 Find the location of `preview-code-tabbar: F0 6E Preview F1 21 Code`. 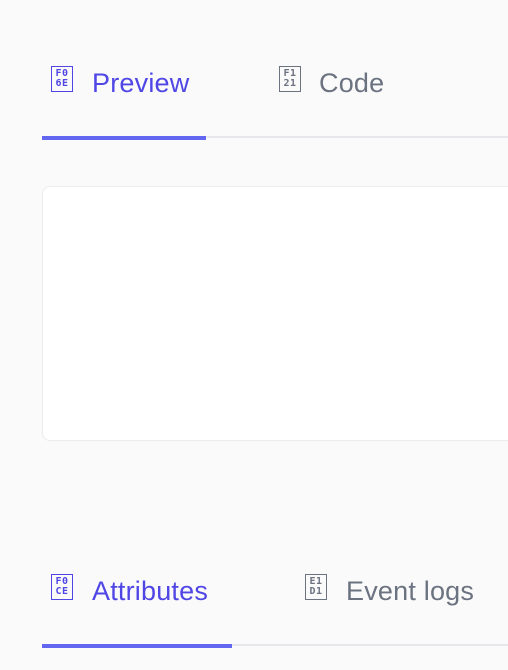

preview-code-tabbar: F0 6E Preview F1 21 Code is located at coordinates (275, 103).